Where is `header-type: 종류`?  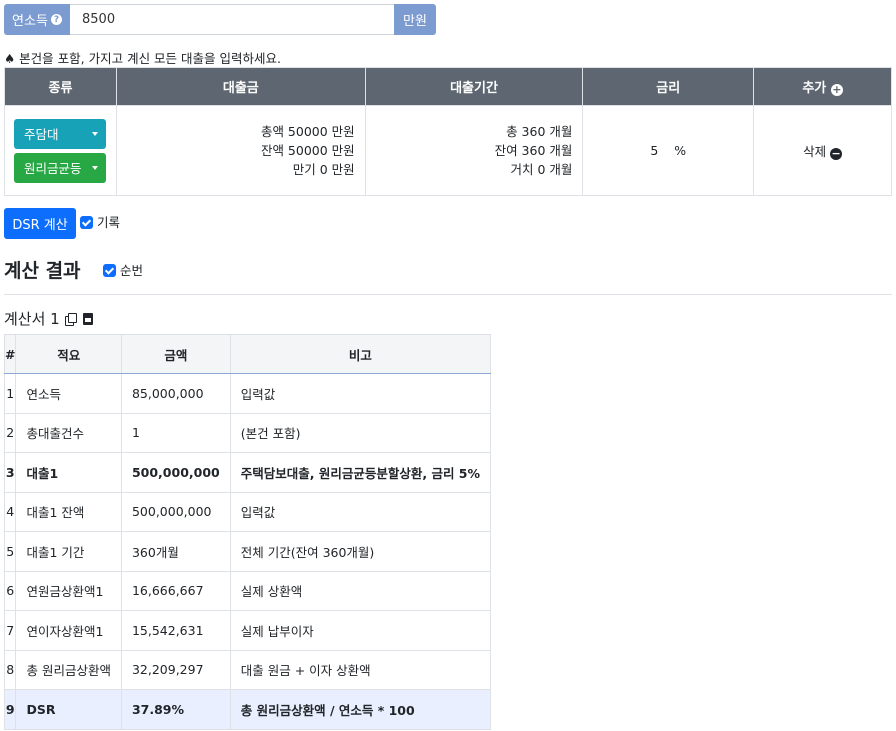
header-type: 종류 is located at coordinates (60, 86).